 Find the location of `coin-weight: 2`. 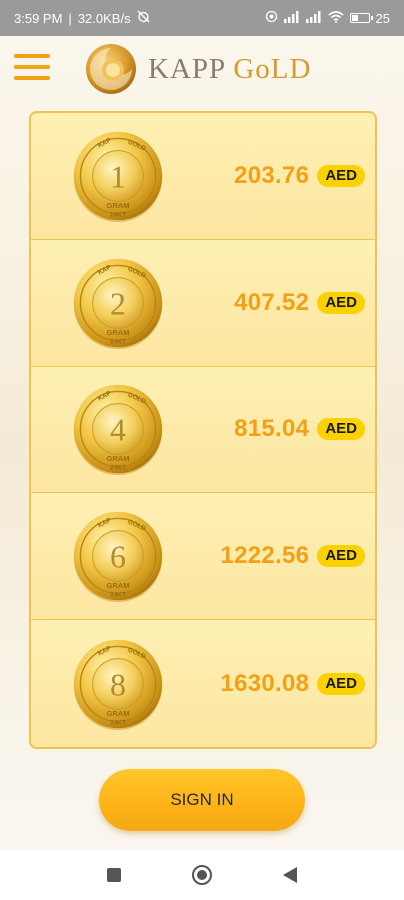

coin-weight: 2 is located at coordinates (118, 303).